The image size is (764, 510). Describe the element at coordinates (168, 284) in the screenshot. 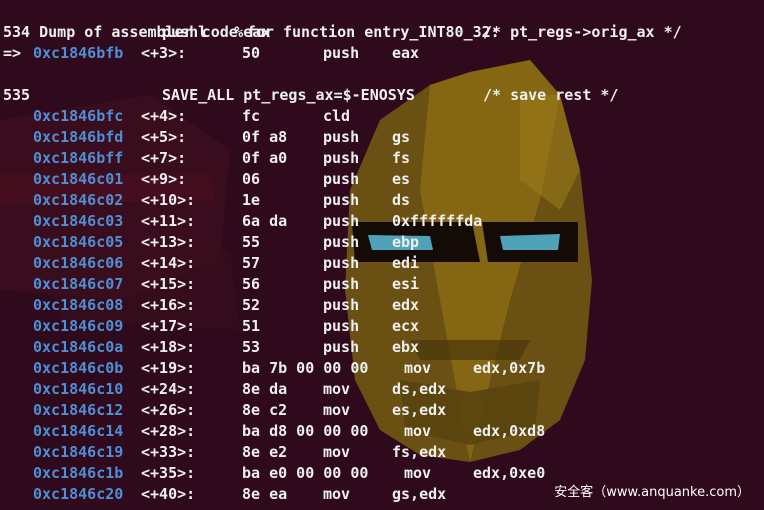

I see `instruction-offset: <+15>:` at that location.